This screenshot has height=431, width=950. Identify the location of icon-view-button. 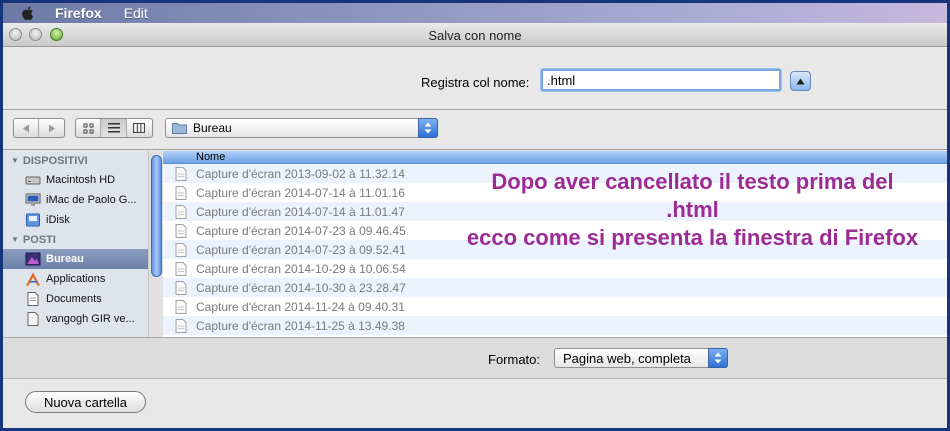
(89, 128).